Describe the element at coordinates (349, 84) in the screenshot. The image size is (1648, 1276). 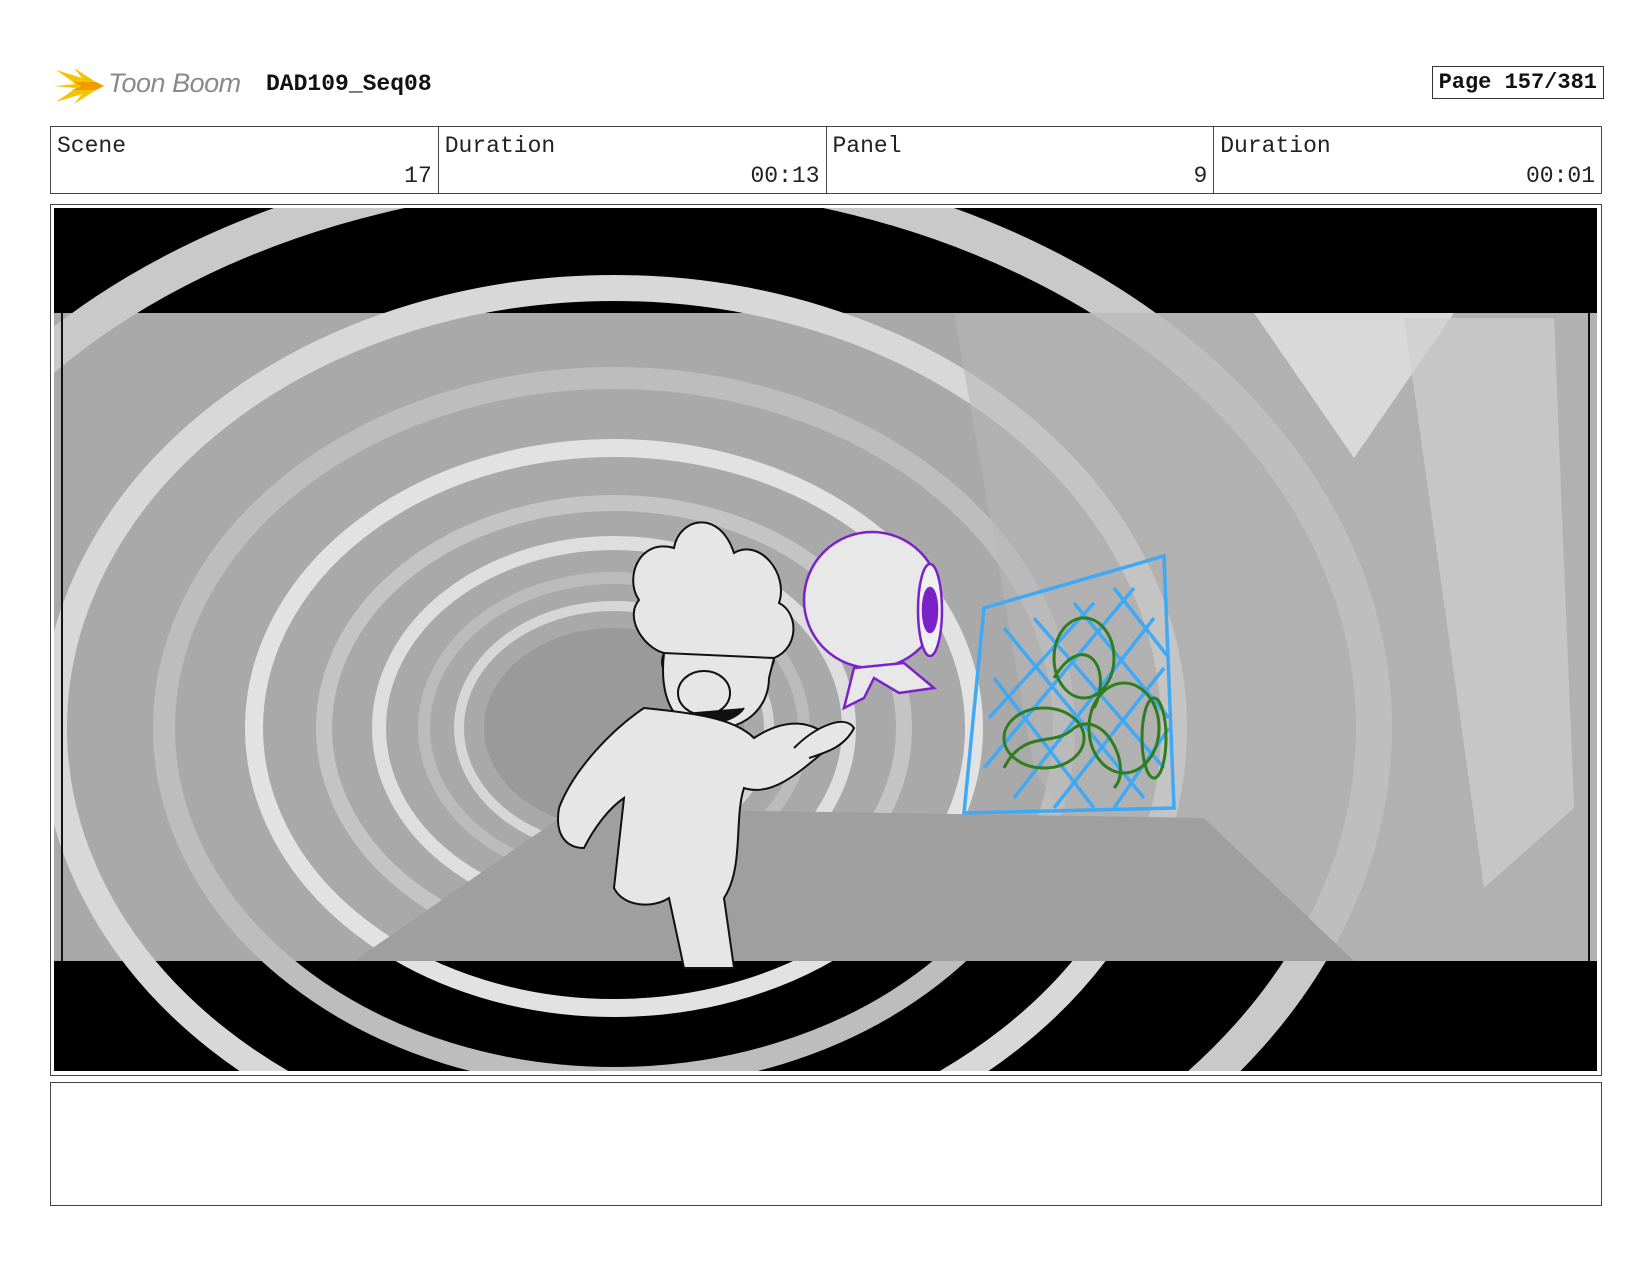
I see `sequence-title: DAD109_Seq08` at that location.